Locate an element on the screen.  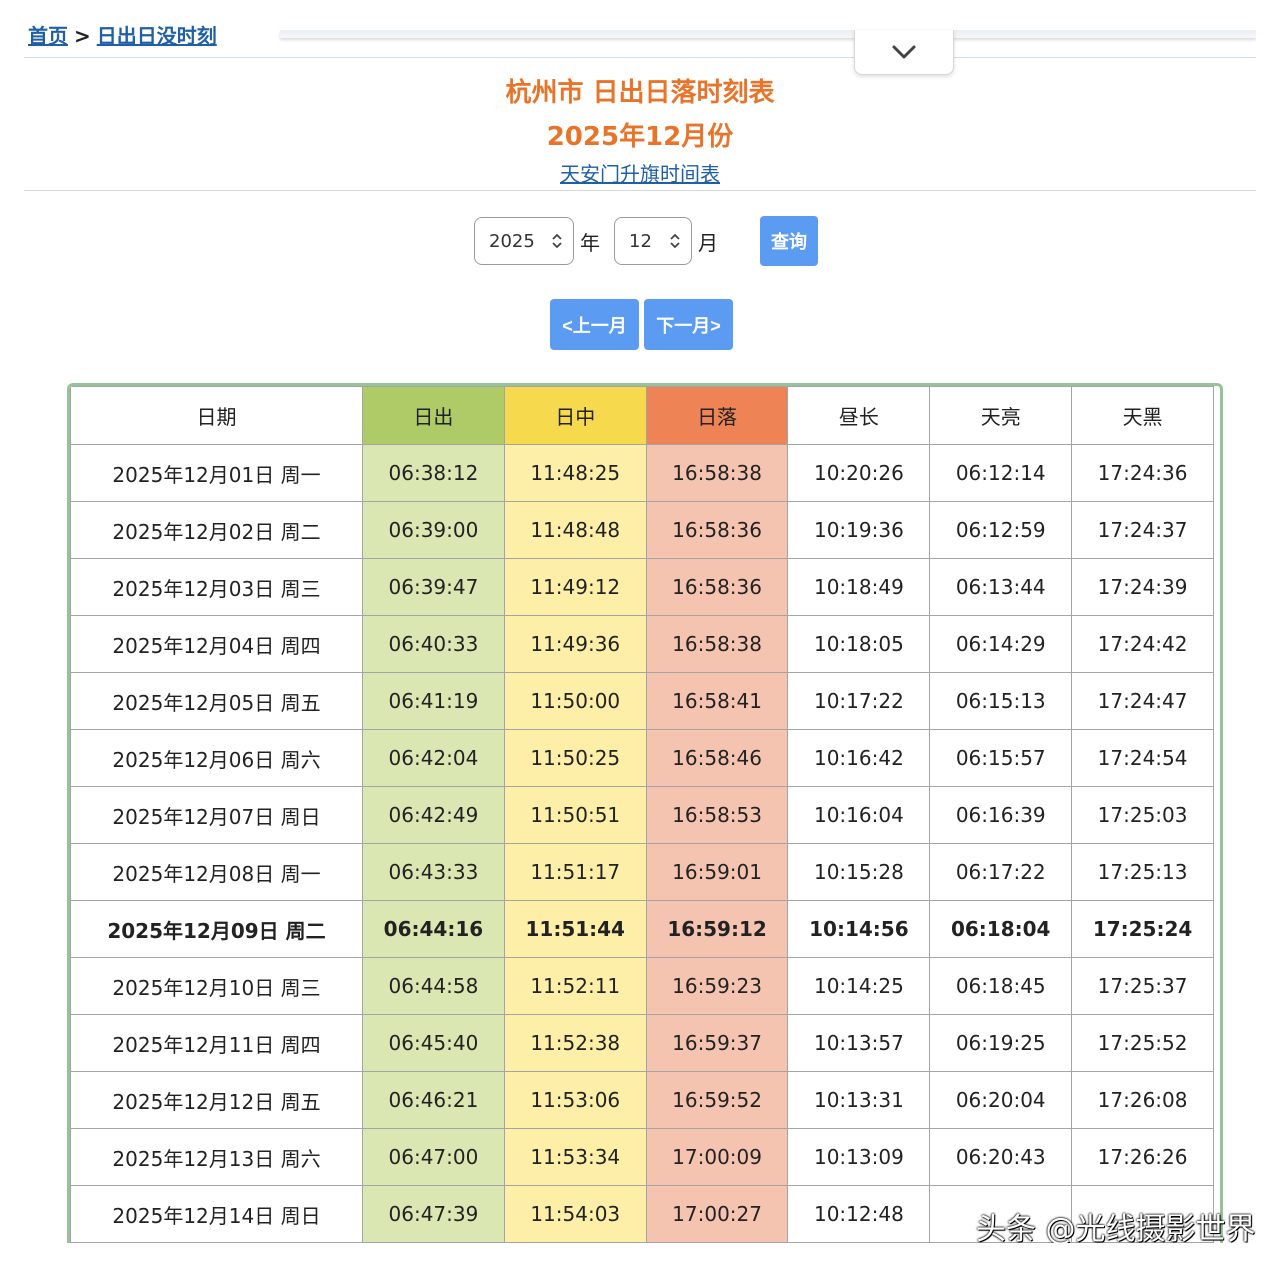
cell-daylength: 10:17:22 is located at coordinates (859, 701).